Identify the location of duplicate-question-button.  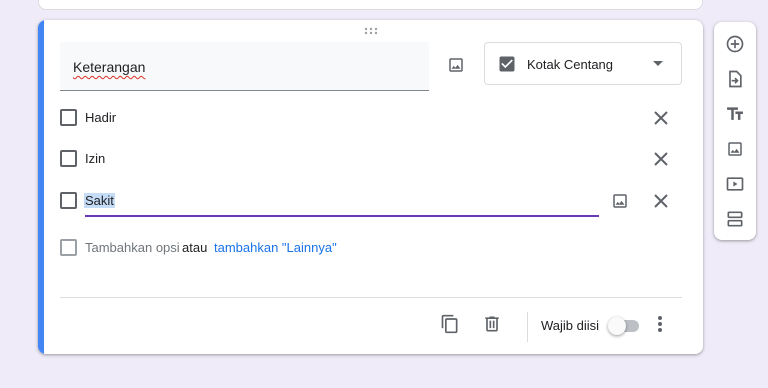
(450, 324).